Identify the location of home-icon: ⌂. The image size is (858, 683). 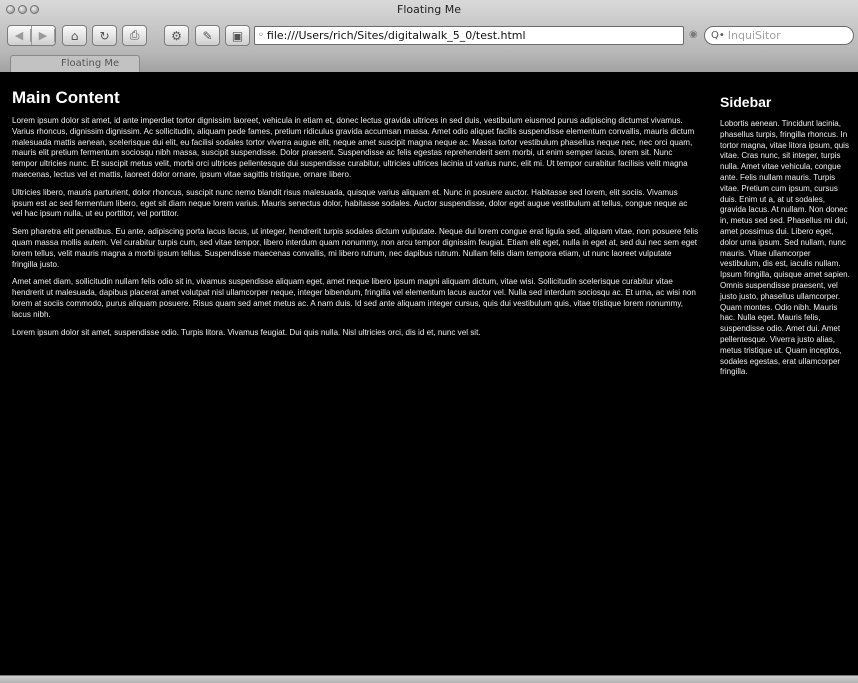
(74, 35).